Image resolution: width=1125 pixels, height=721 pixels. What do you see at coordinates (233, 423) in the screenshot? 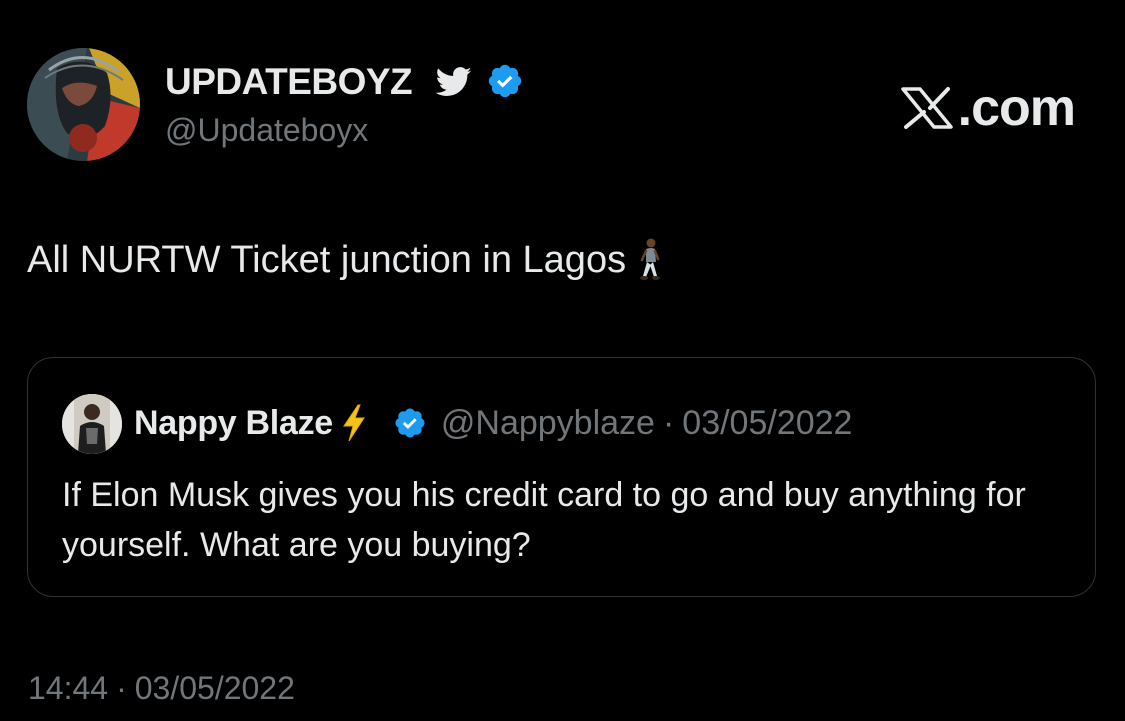
I see `quote-author-name: Nappy Blaze` at bounding box center [233, 423].